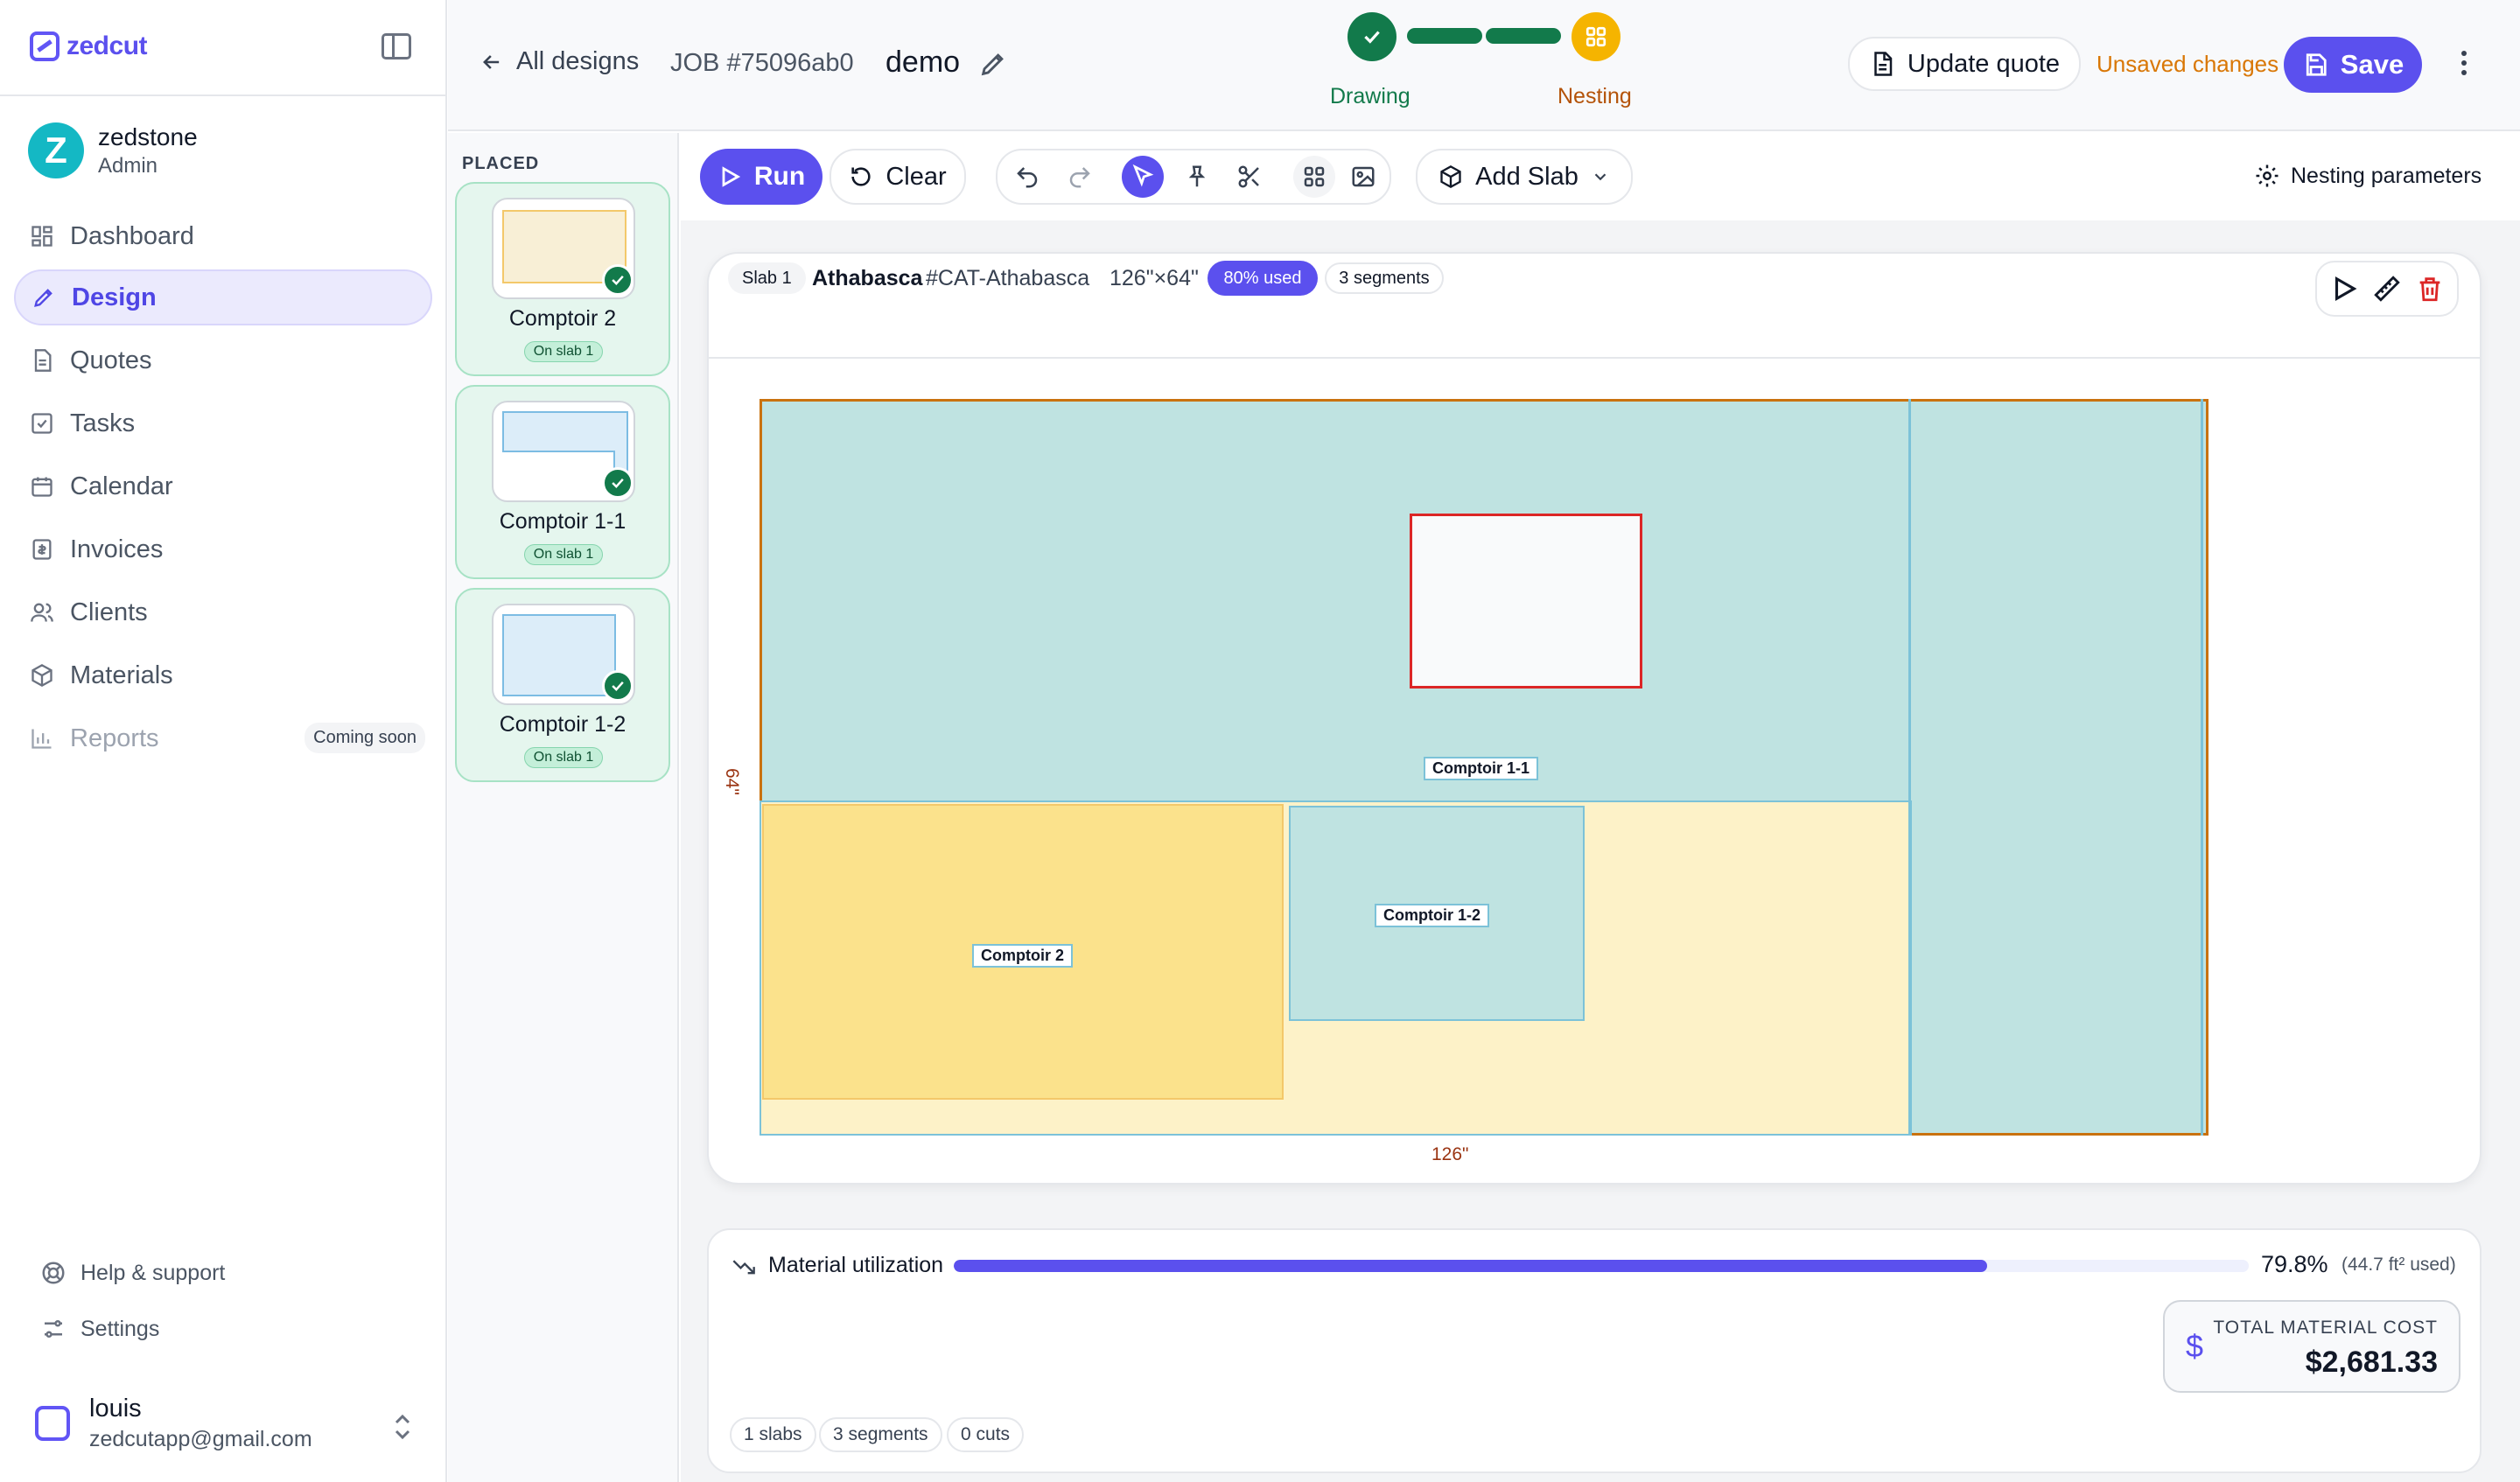 The height and width of the screenshot is (1482, 2520). What do you see at coordinates (42, 675) in the screenshot?
I see `materials-icon` at bounding box center [42, 675].